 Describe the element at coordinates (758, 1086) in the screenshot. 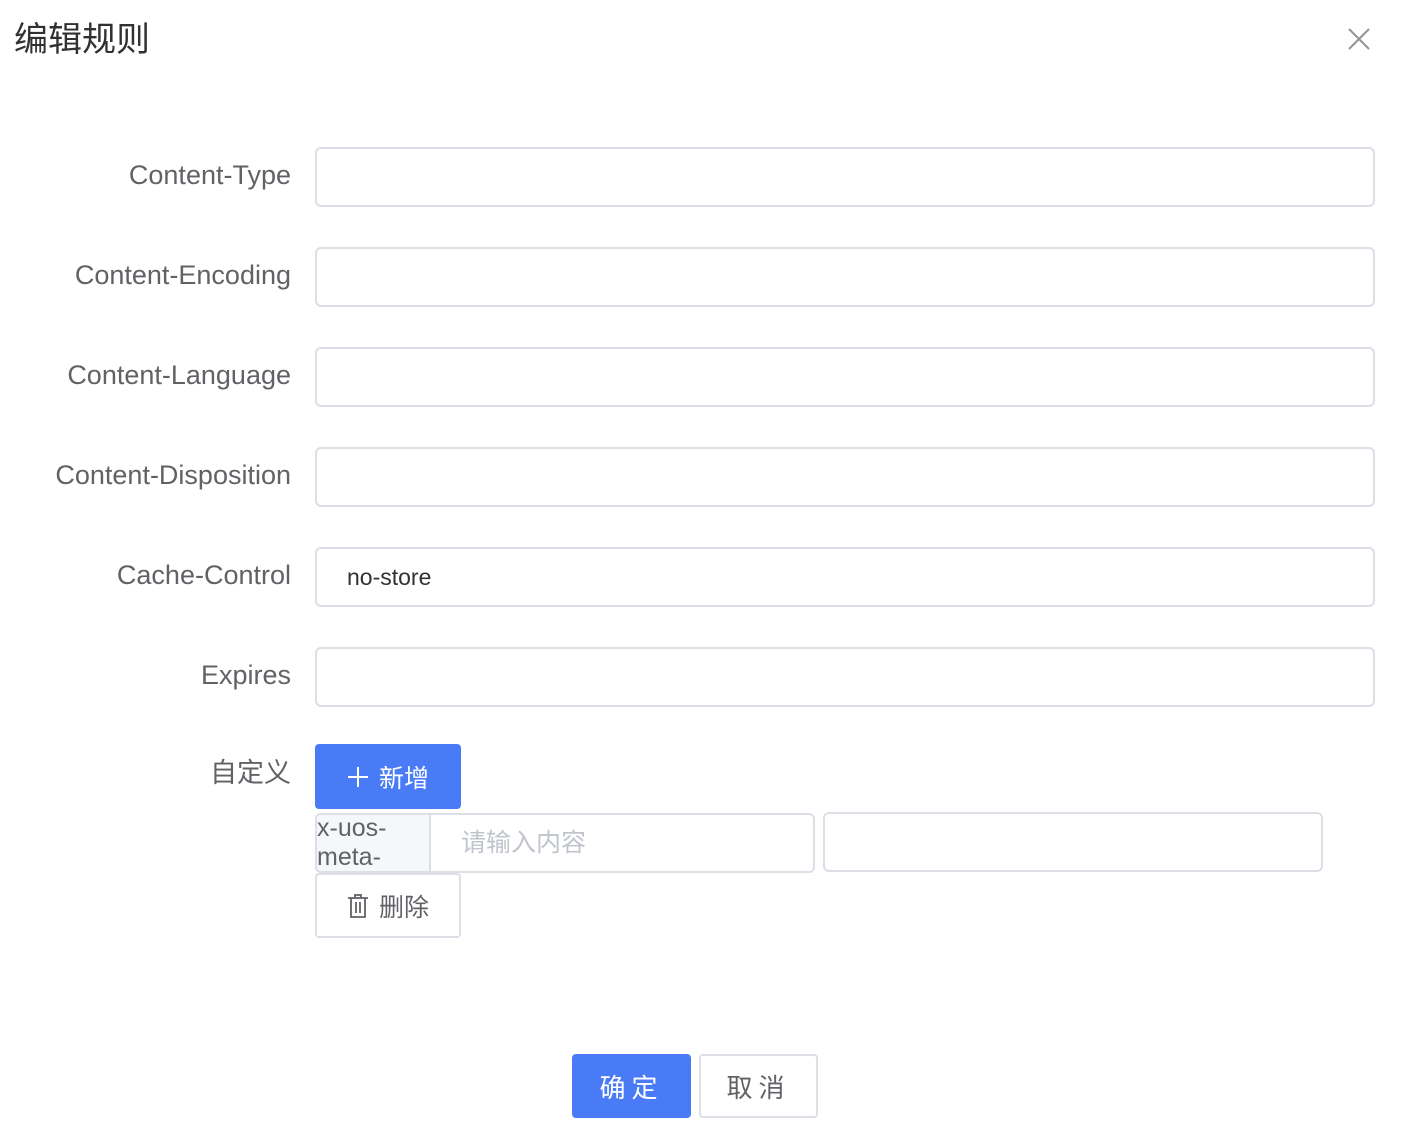

I see `cancel-button: 取消` at that location.